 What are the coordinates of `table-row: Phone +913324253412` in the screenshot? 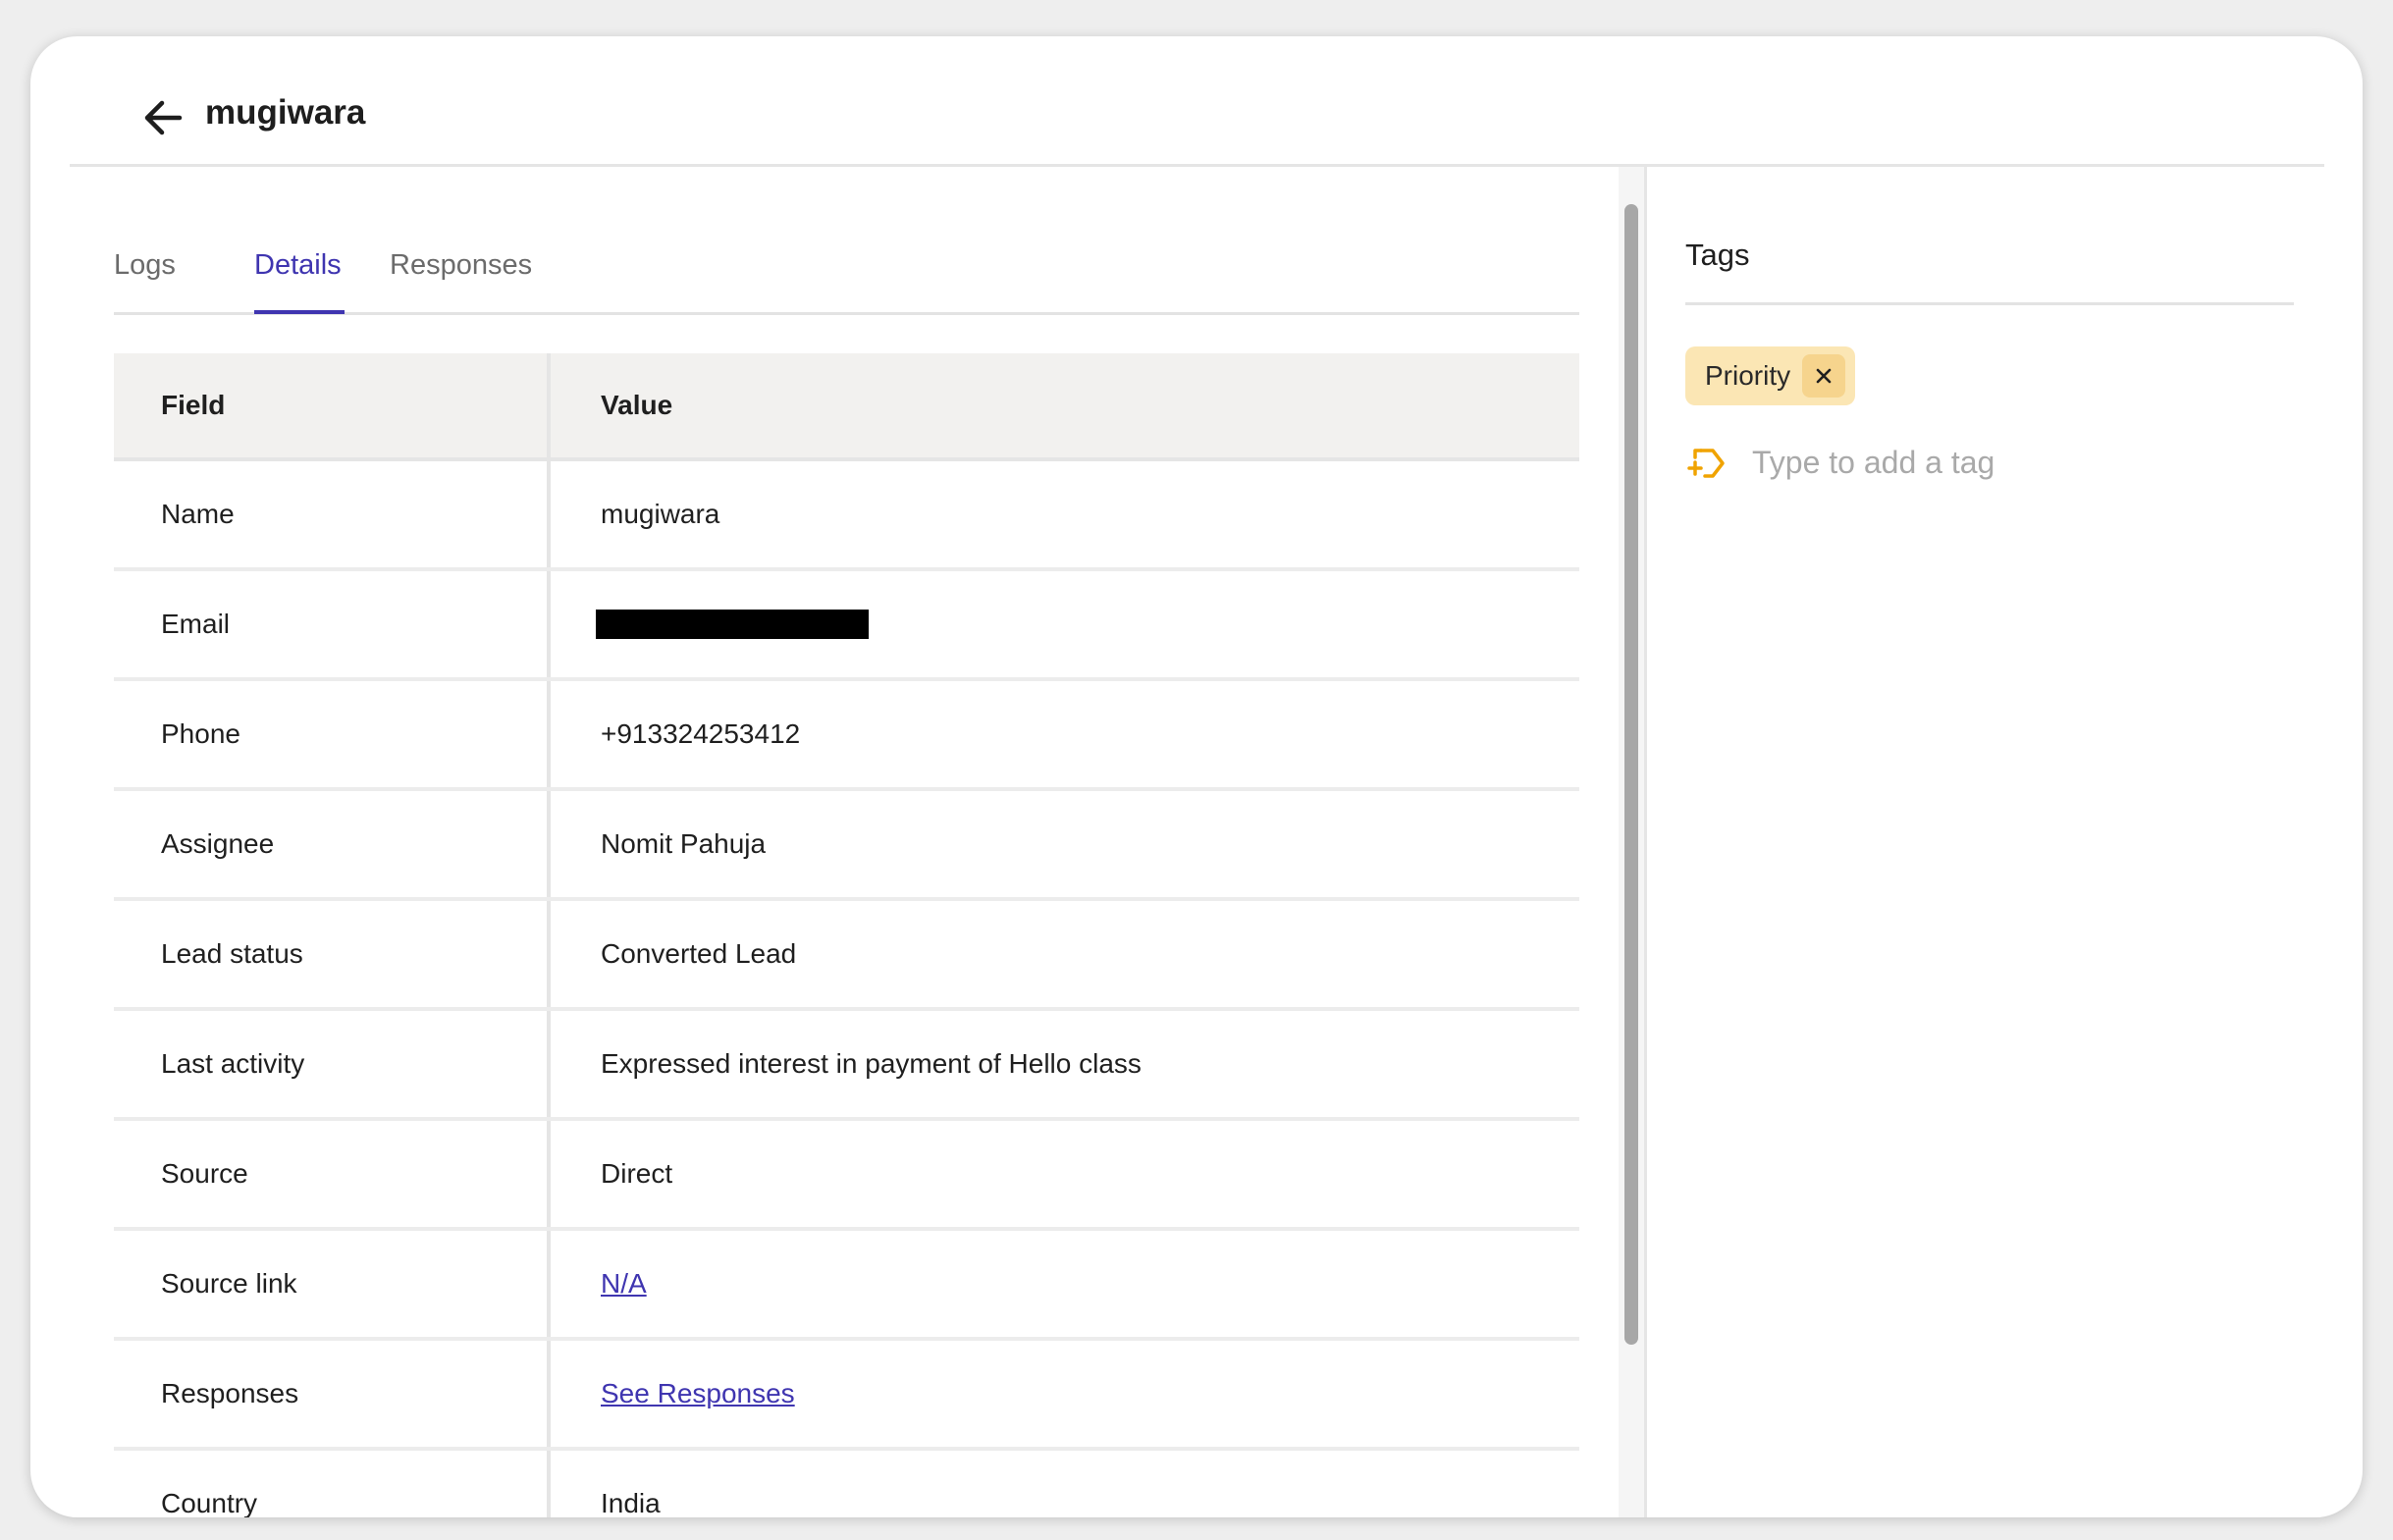 It's located at (847, 736).